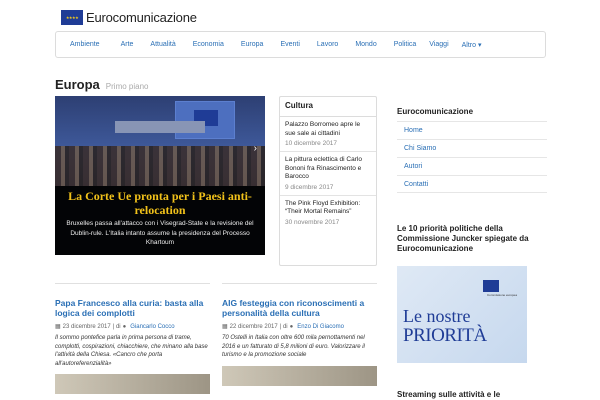 This screenshot has height=400, width=600. Describe the element at coordinates (162, 44) in the screenshot. I see `nav-item-attualita: Attualità` at that location.